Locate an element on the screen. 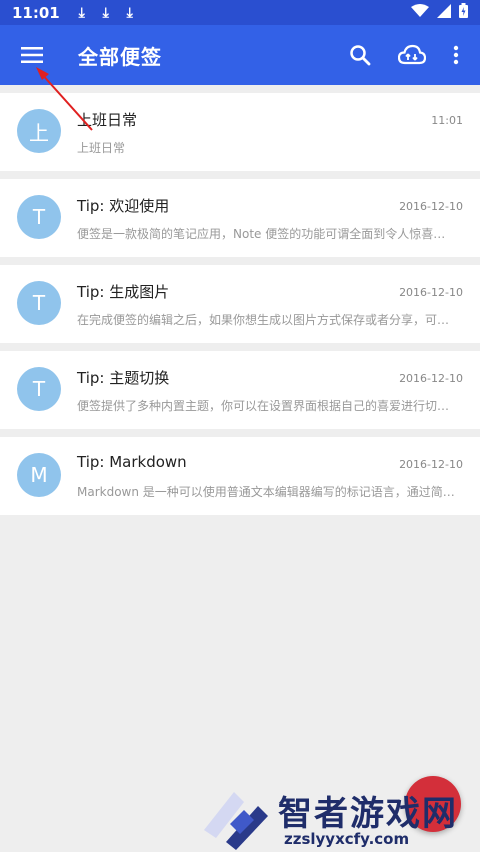 The image size is (480, 852). more-vert-icon is located at coordinates (456, 55).